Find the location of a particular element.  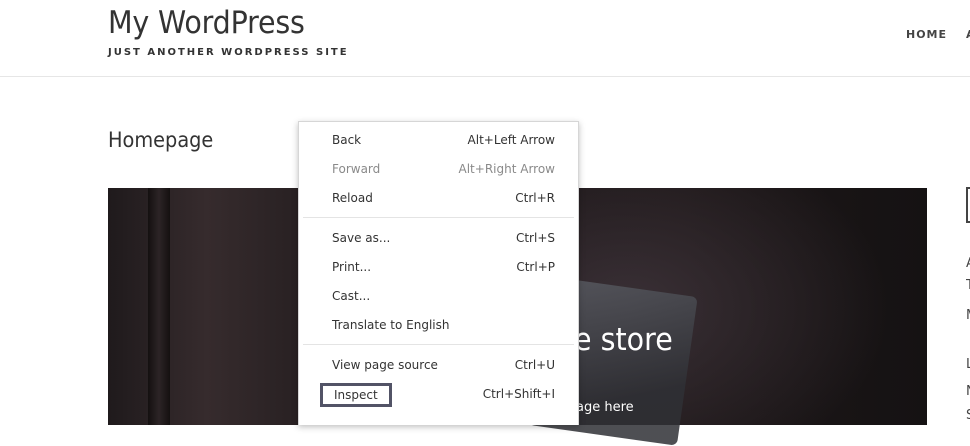

menu-item-inspect: Inspect Ctrl+Shift+I is located at coordinates (438, 395).